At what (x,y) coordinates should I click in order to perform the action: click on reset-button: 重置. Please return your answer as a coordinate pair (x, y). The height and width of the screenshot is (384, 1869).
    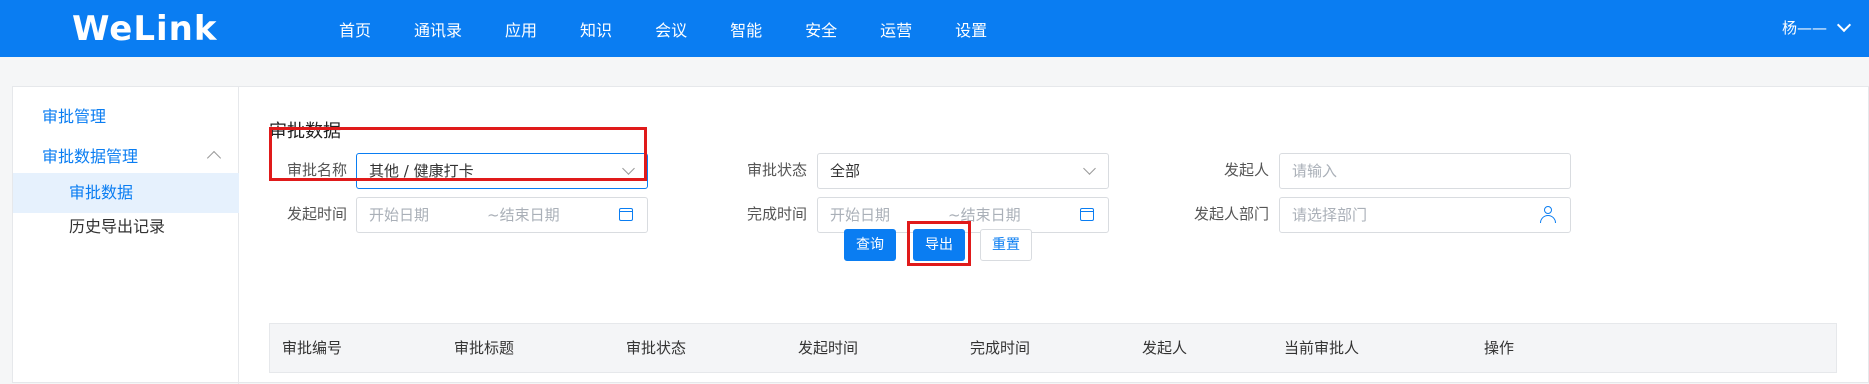
    Looking at the image, I should click on (1006, 245).